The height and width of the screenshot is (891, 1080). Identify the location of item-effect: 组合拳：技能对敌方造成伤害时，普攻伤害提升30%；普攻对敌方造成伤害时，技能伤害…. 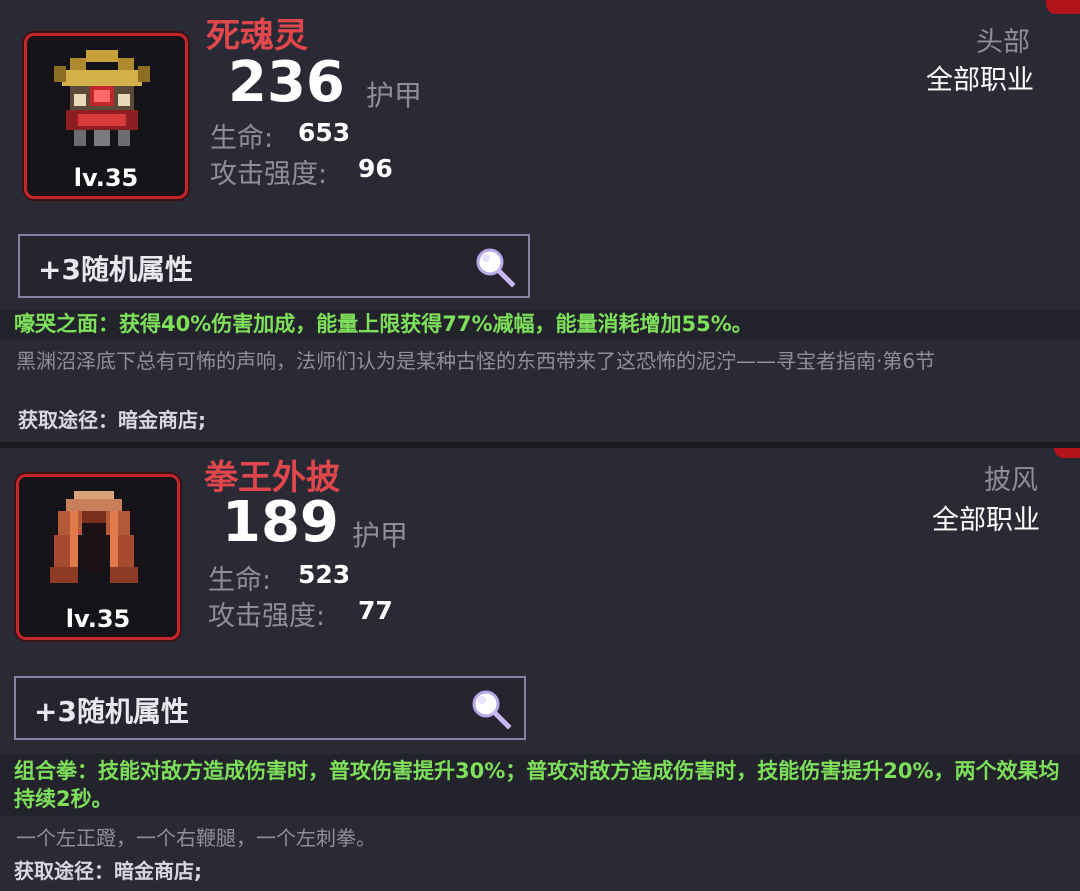
(540, 785).